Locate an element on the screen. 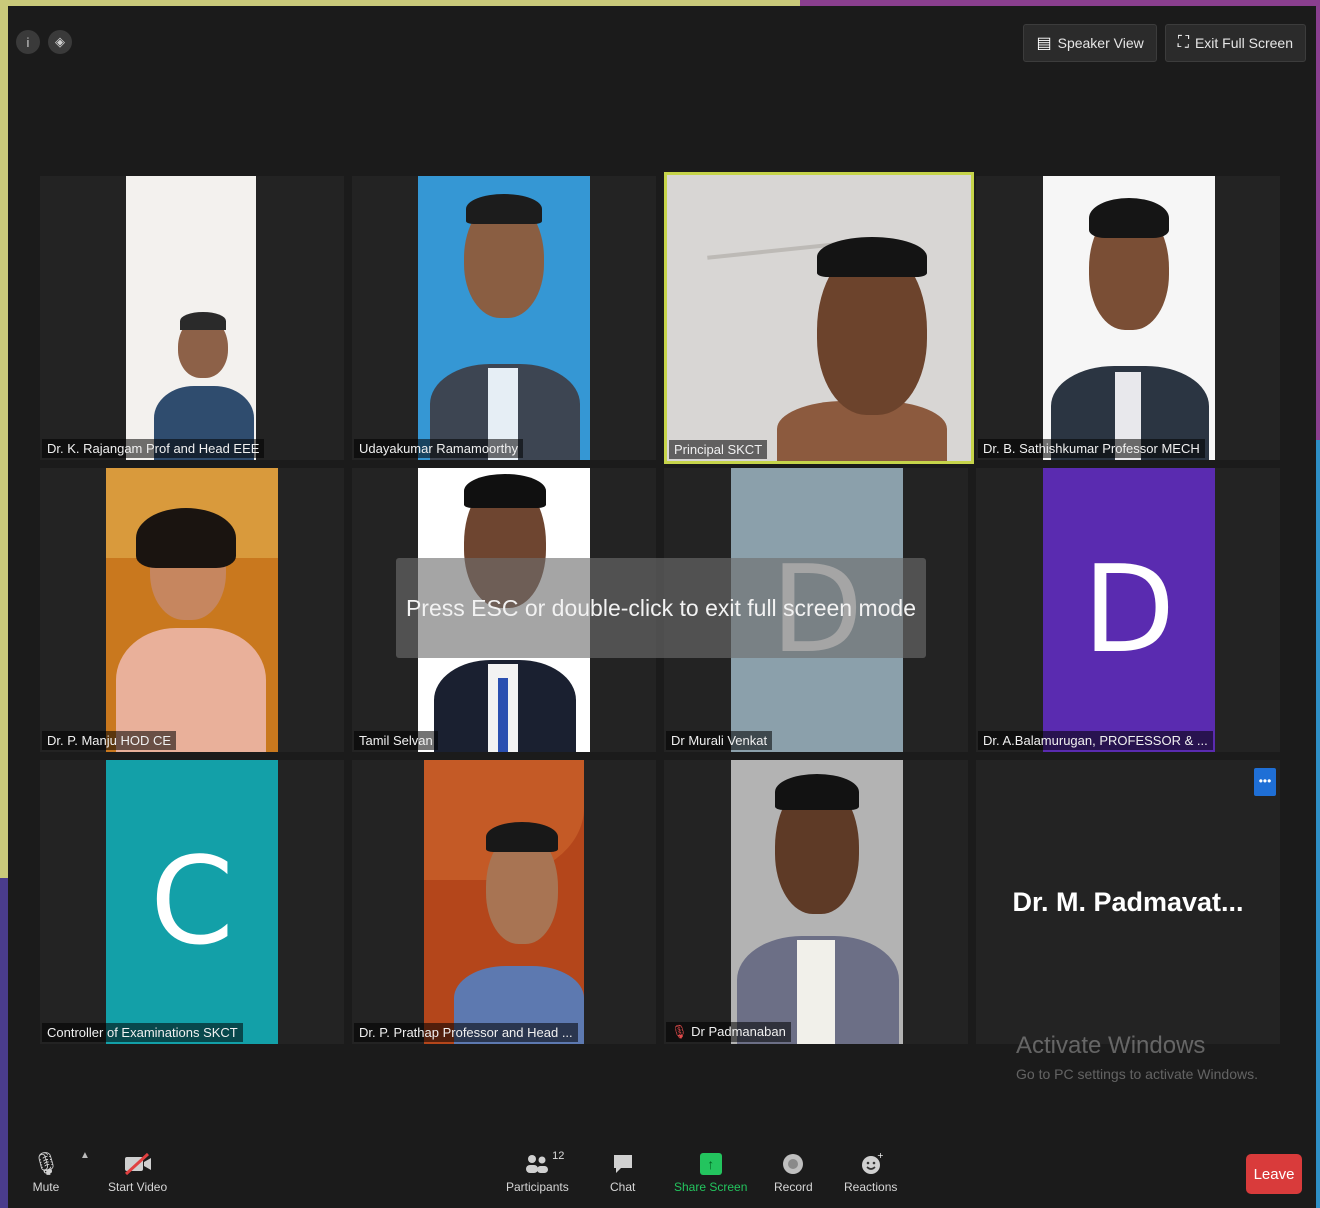  muted-mic-icon: 🎙 is located at coordinates (679, 1031).